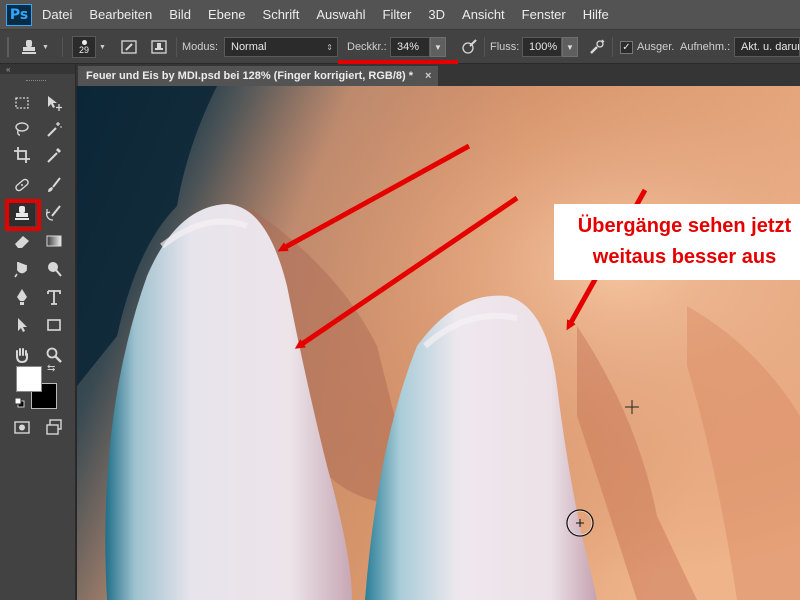 The width and height of the screenshot is (800, 600). I want to click on lasso-icon, so click(22, 130).